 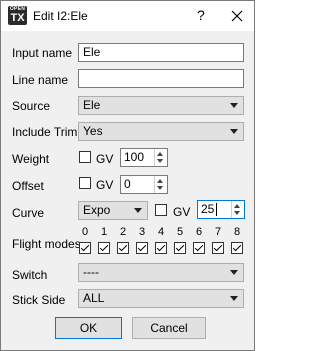 What do you see at coordinates (97, 210) in the screenshot?
I see `curve-type-value: Expo` at bounding box center [97, 210].